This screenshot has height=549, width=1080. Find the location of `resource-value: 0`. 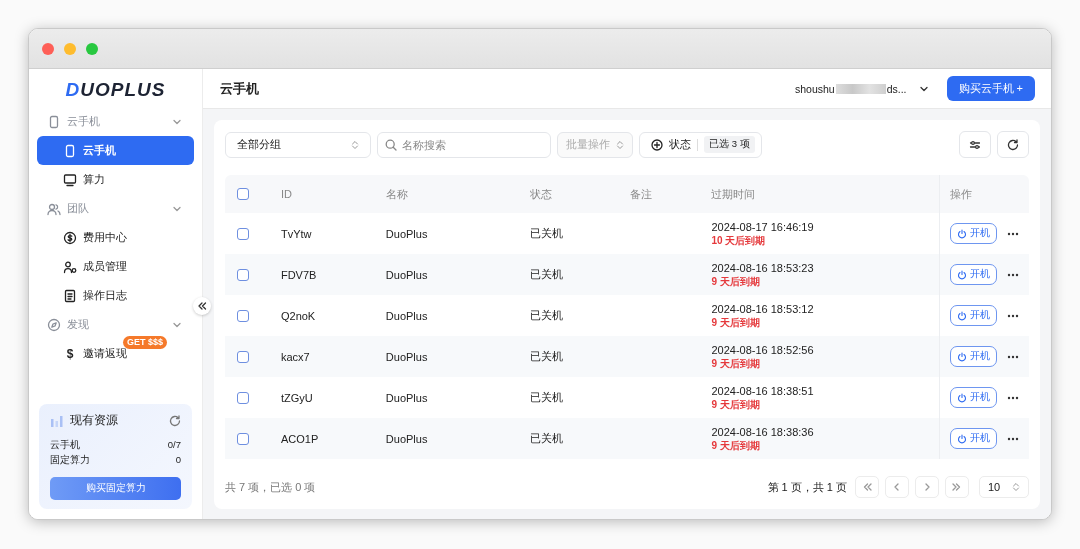

resource-value: 0 is located at coordinates (178, 460).